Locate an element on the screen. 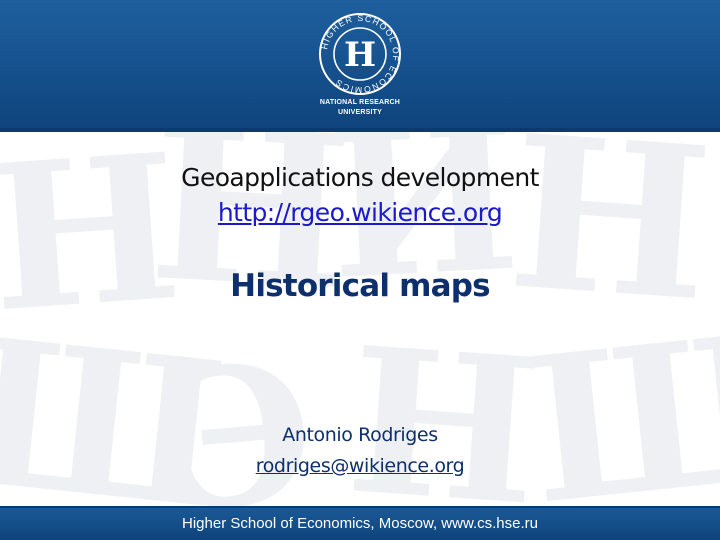 The width and height of the screenshot is (720, 540). email-link: rodriges@wikience.org is located at coordinates (360, 466).